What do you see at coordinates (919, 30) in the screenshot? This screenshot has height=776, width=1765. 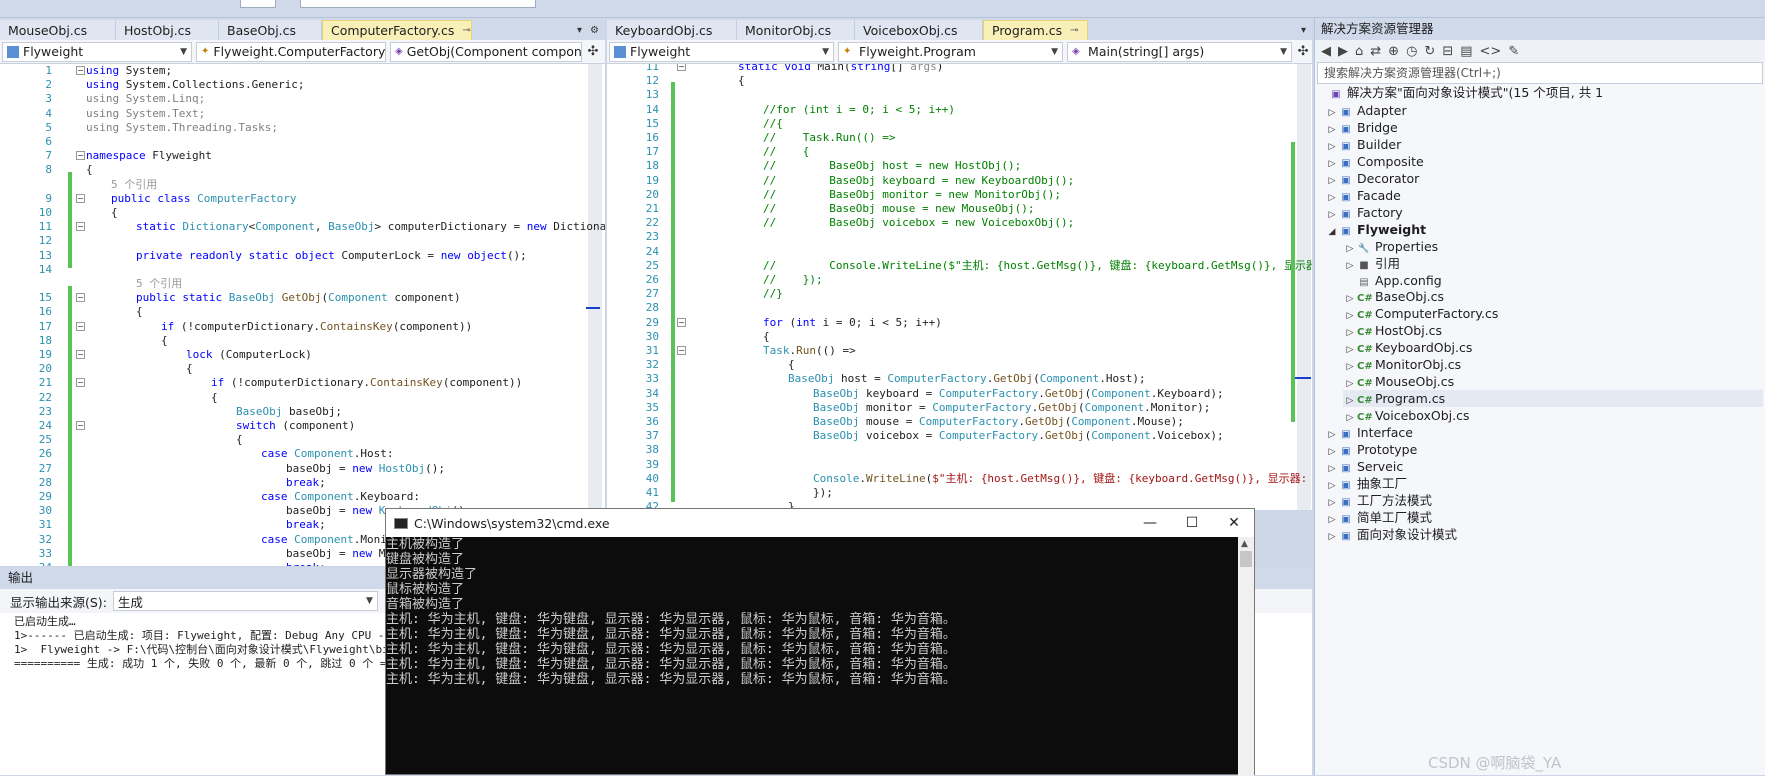 I see `tab-voiceboxobj: VoiceboxObj.cs` at bounding box center [919, 30].